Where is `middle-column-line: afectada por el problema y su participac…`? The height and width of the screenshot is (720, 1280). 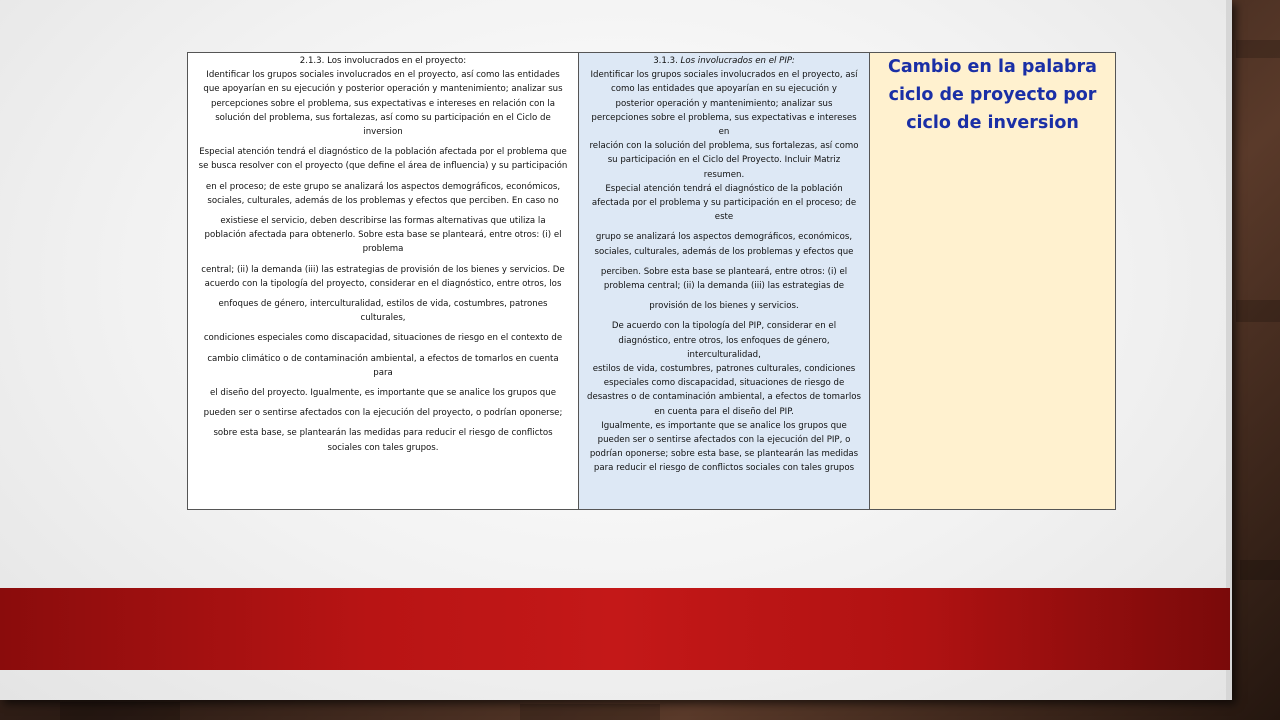 middle-column-line: afectada por el problema y su participac… is located at coordinates (724, 203).